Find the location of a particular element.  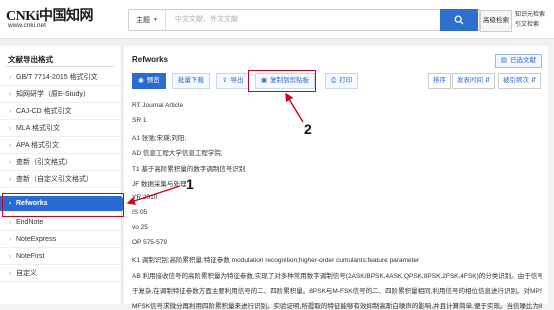

annotation-arrows is located at coordinates (215, 148).